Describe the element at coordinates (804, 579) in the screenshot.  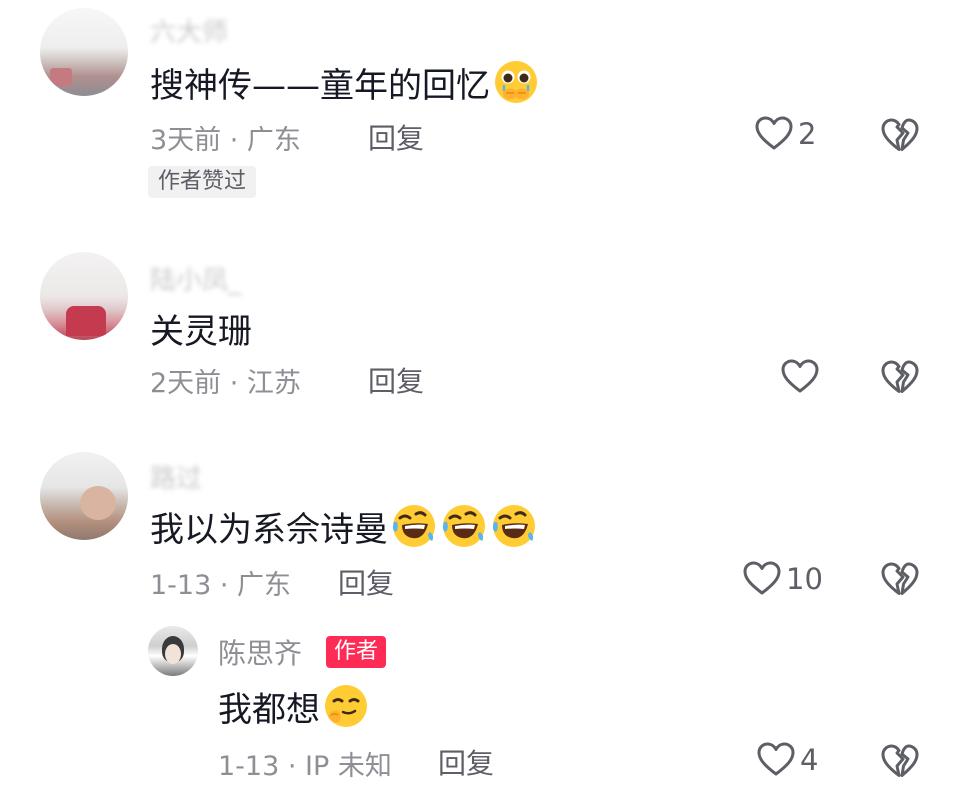
I see `like-count: 10` at that location.